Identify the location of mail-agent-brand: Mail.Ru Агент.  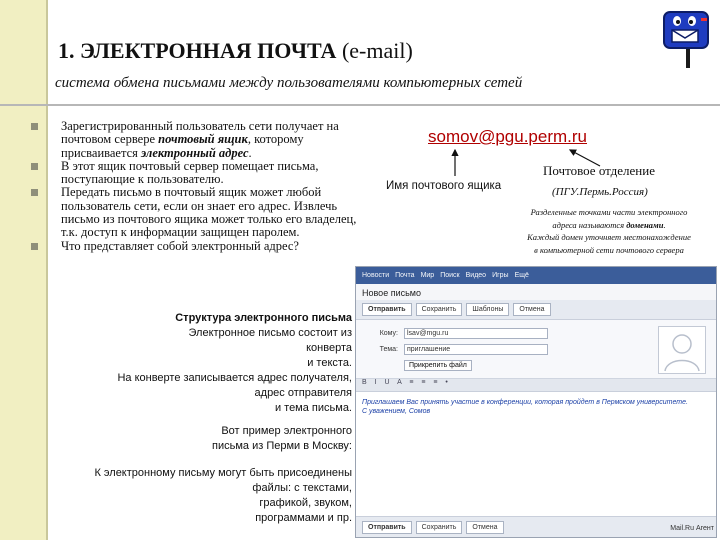
(692, 528).